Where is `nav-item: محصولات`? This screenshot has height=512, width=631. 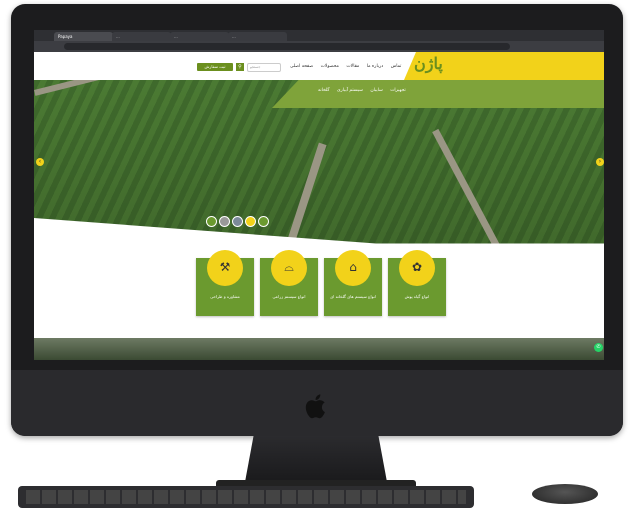 nav-item: محصولات is located at coordinates (330, 66).